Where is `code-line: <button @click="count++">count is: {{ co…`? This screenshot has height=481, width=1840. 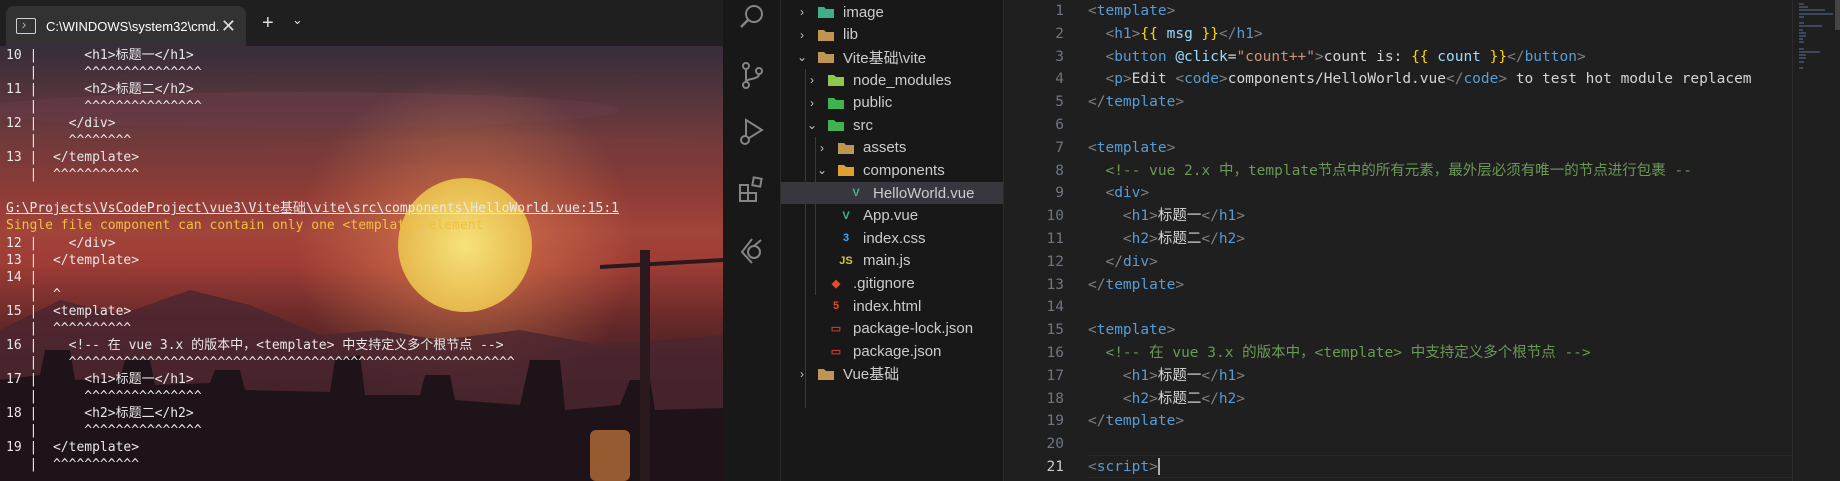
code-line: <button @click="count++">count is: {{ co… is located at coordinates (1420, 57).